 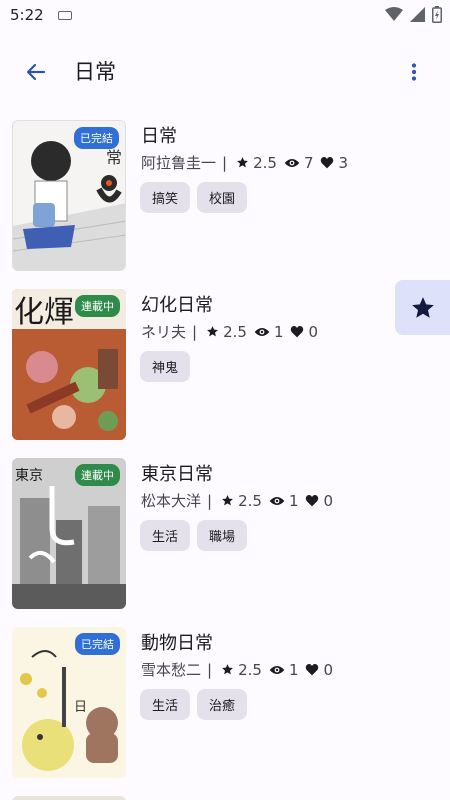 I want to click on views-stat: 7, so click(x=299, y=162).